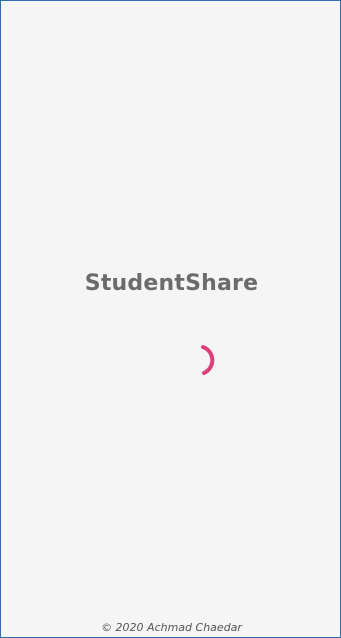  What do you see at coordinates (171, 283) in the screenshot?
I see `app-title: StudentShare` at bounding box center [171, 283].